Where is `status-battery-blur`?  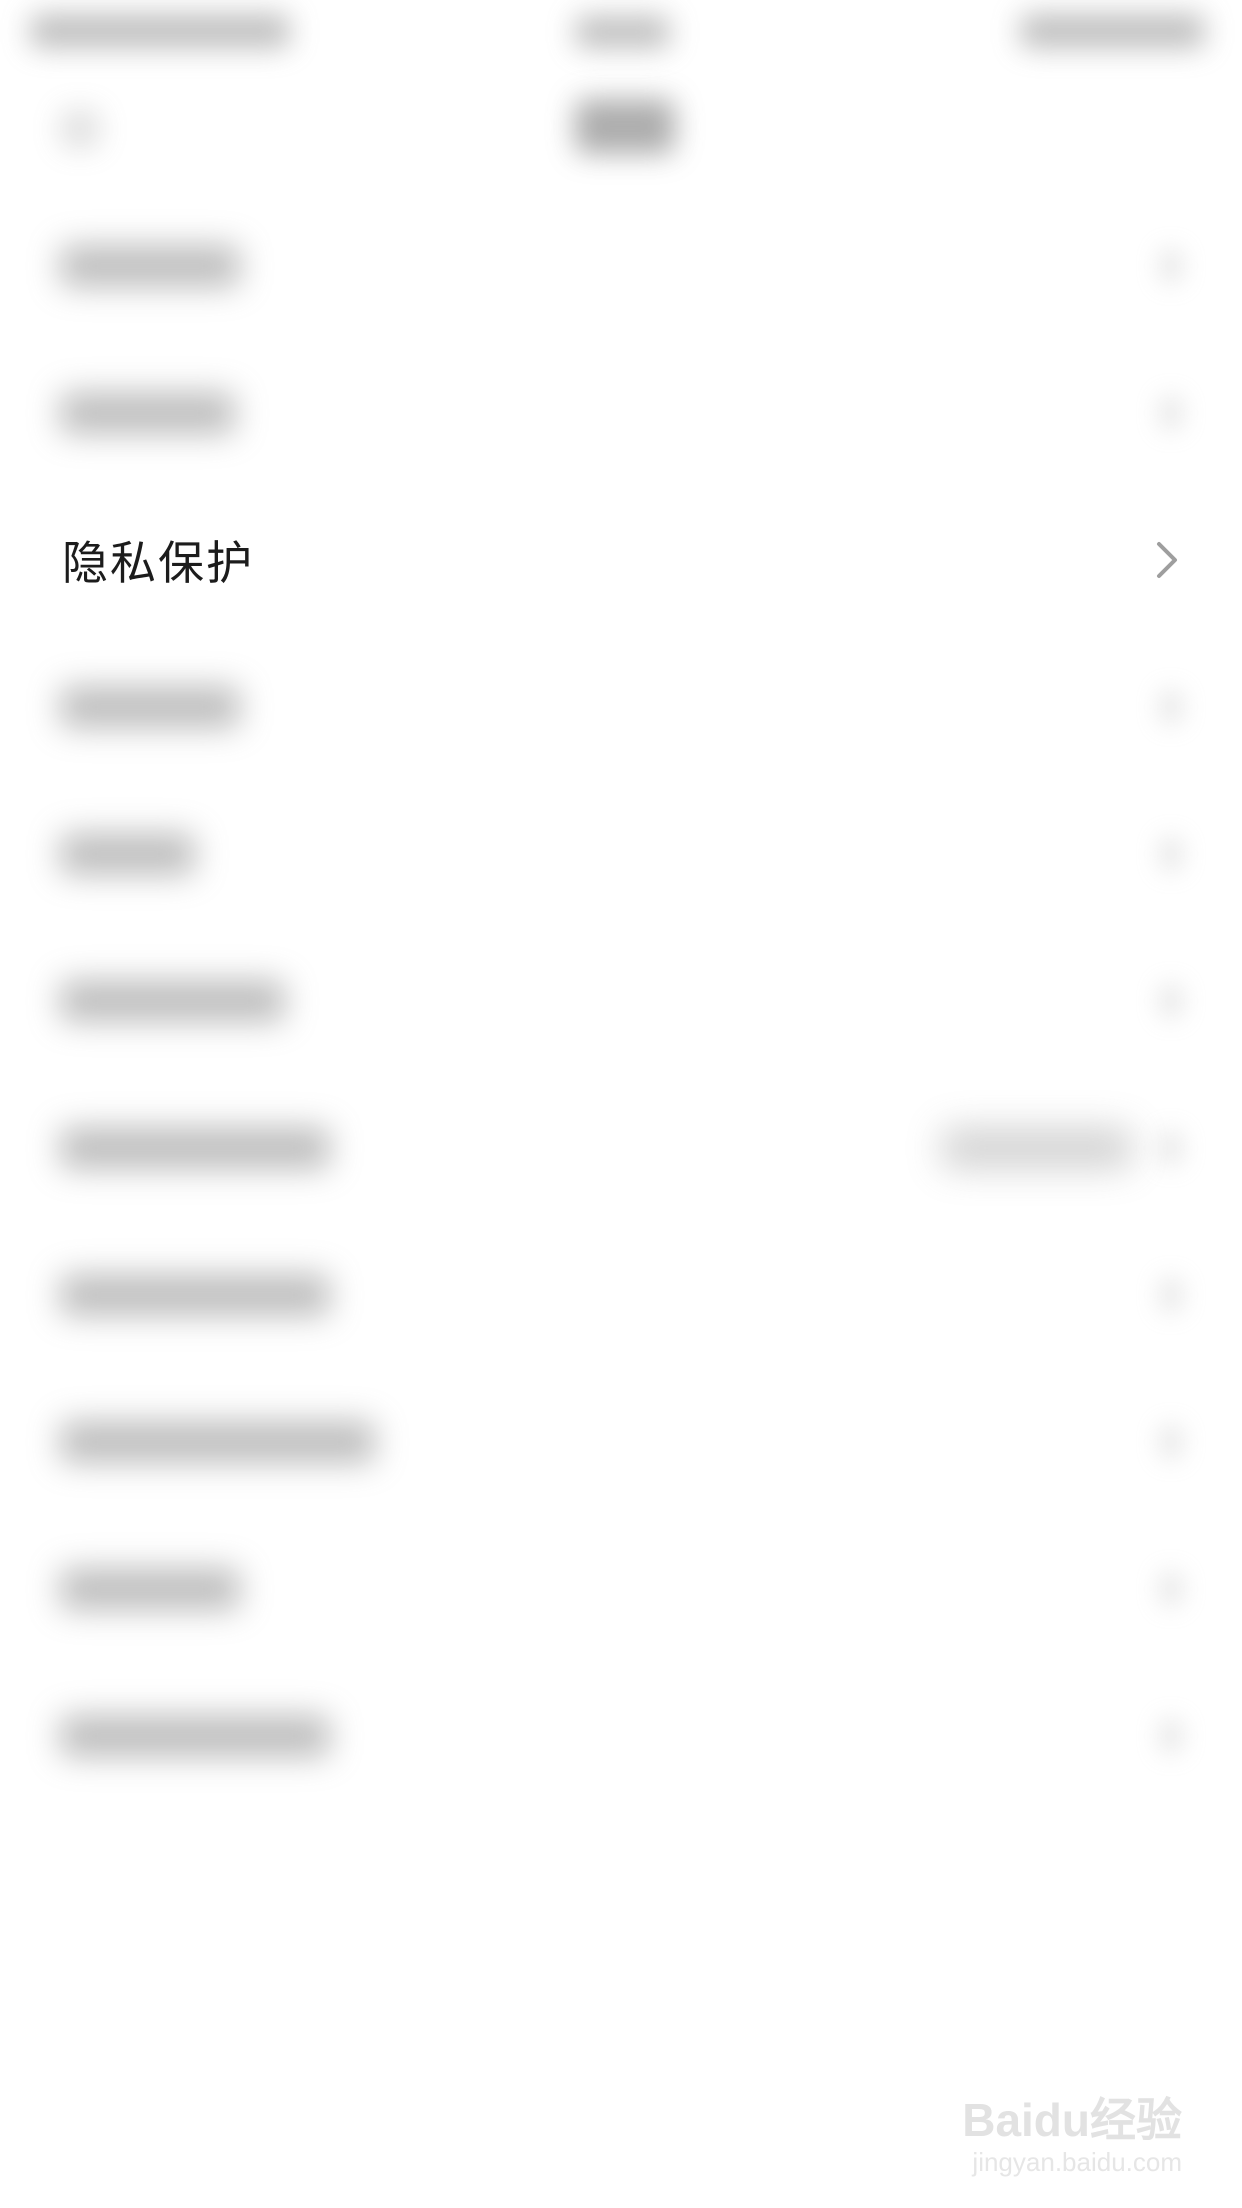 status-battery-blur is located at coordinates (1112, 31).